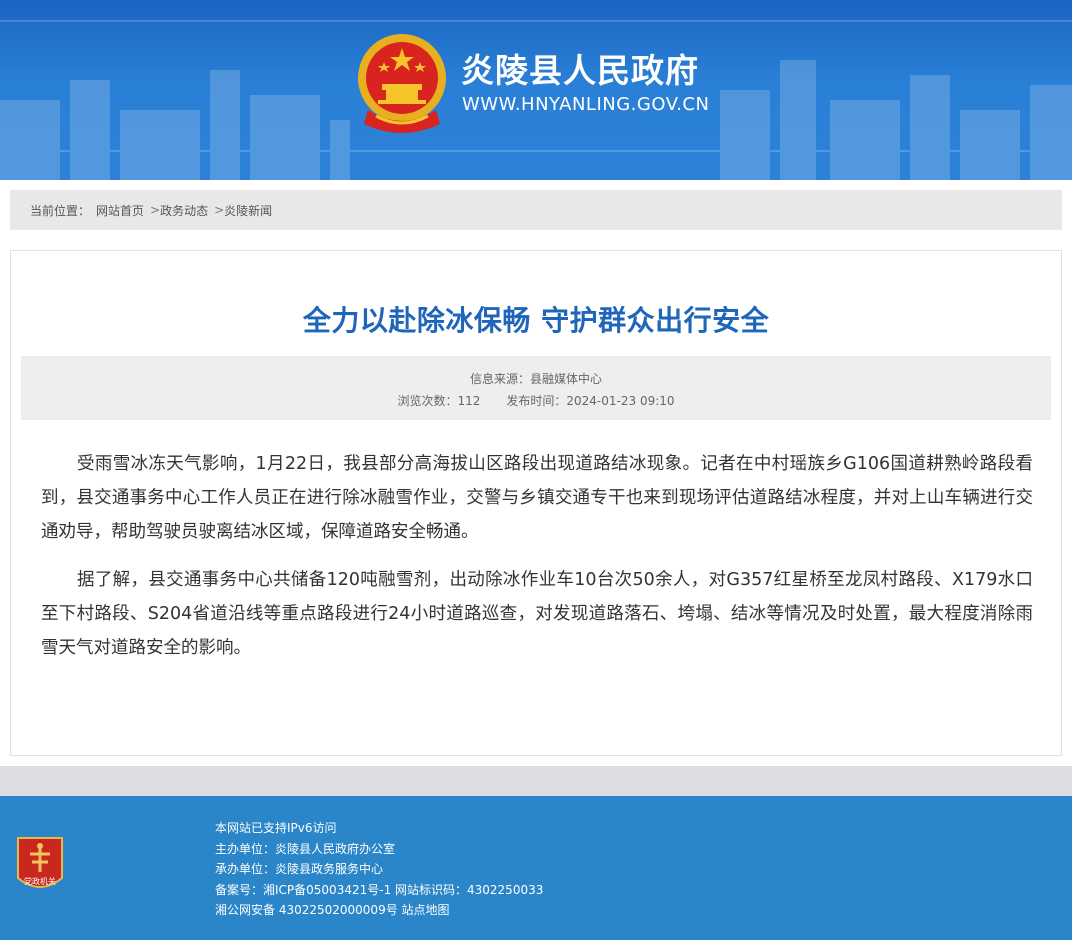  What do you see at coordinates (40, 881) in the screenshot?
I see `badge-label: 党政机关` at bounding box center [40, 881].